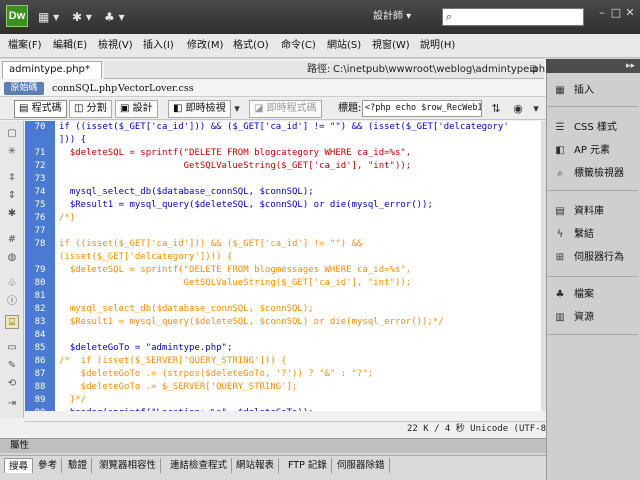 Image resolution: width=640 pixels, height=480 pixels. Describe the element at coordinates (12, 178) in the screenshot. I see `collapse-selection-icon: ‡` at that location.